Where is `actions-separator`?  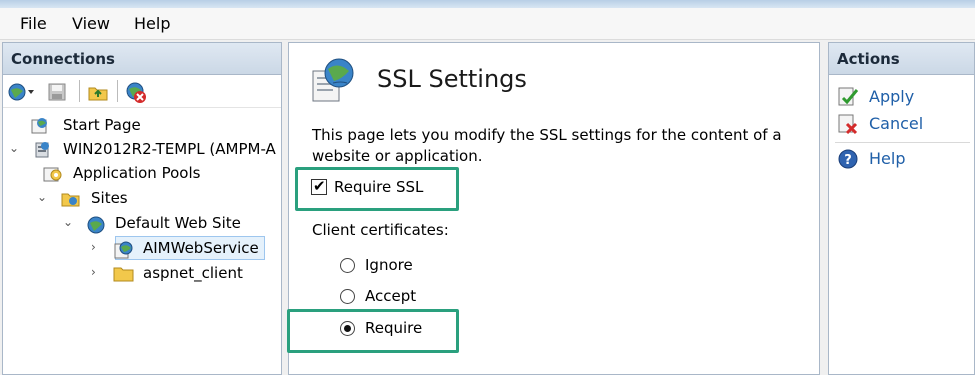
actions-separator is located at coordinates (902, 142).